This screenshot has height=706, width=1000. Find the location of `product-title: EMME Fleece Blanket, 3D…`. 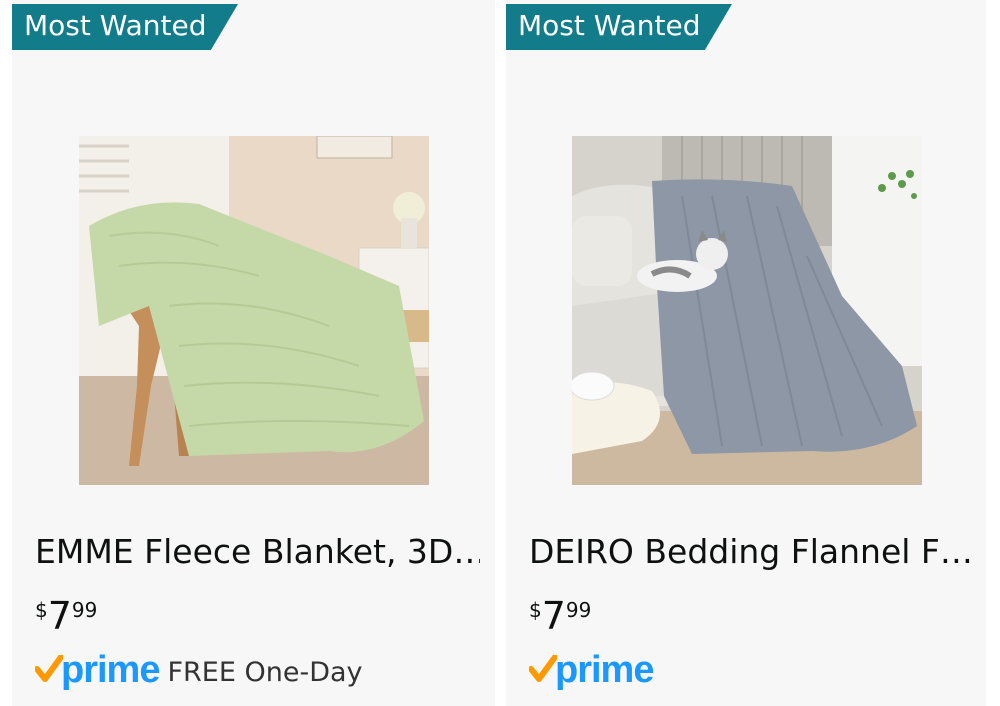

product-title: EMME Fleece Blanket, 3D… is located at coordinates (257, 551).